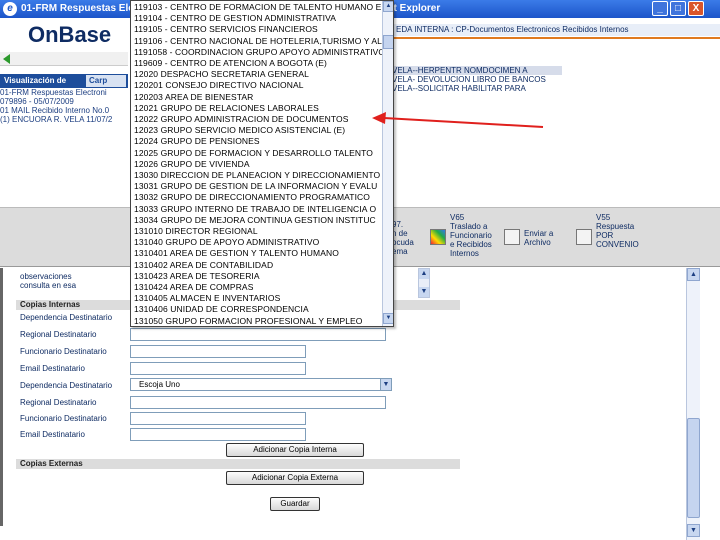  I want to click on list-item: 01 MAIL Recibido Interno No.0, so click(64, 110).